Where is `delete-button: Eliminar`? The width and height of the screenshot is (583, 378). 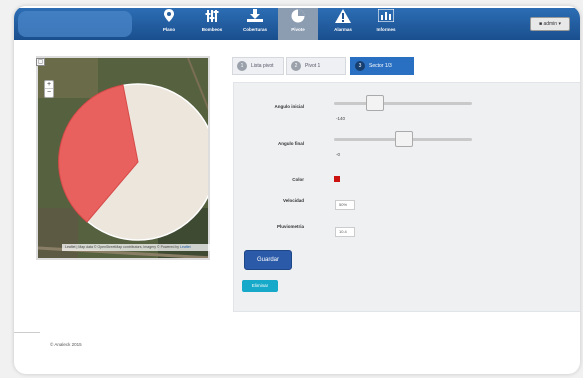 delete-button: Eliminar is located at coordinates (260, 286).